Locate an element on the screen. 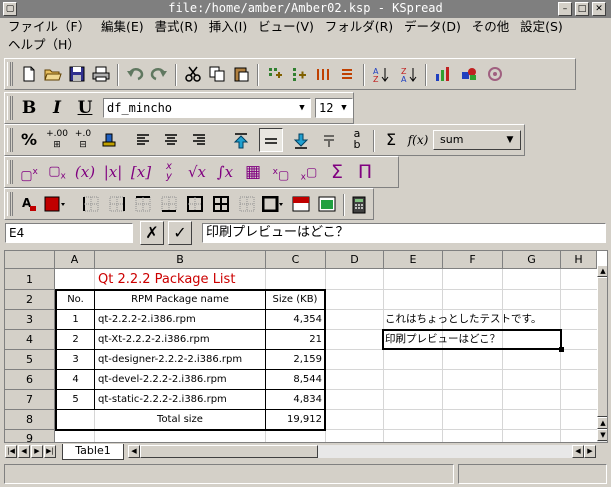 Image resolution: width=611 pixels, height=487 pixels. menu-data: データ(D) is located at coordinates (432, 27).